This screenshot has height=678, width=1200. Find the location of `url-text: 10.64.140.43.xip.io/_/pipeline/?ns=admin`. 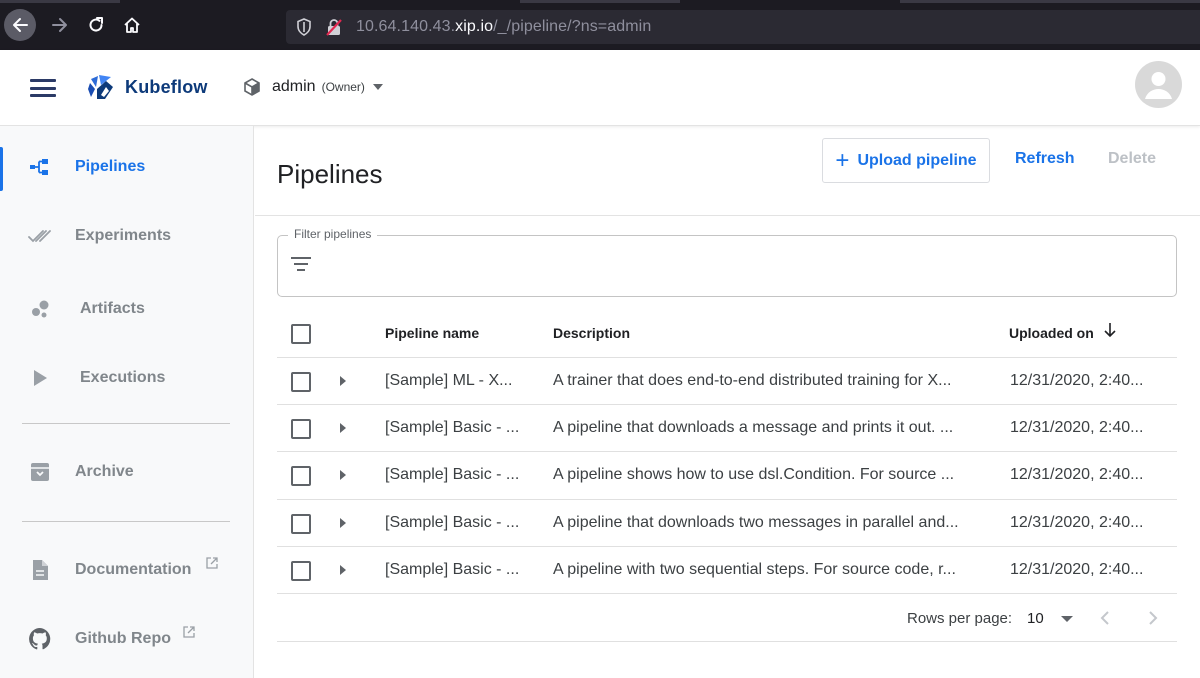

url-text: 10.64.140.43.xip.io/_/pipeline/?ns=admin is located at coordinates (503, 27).